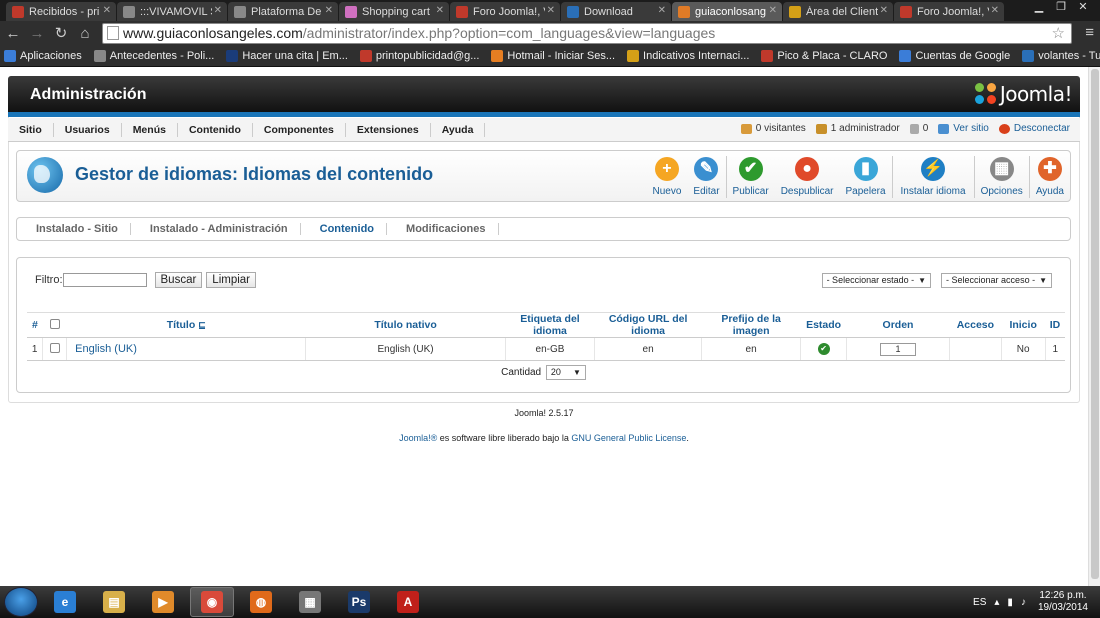 This screenshot has height=618, width=1100. I want to click on admin-menu-item: Ayuda, so click(458, 129).